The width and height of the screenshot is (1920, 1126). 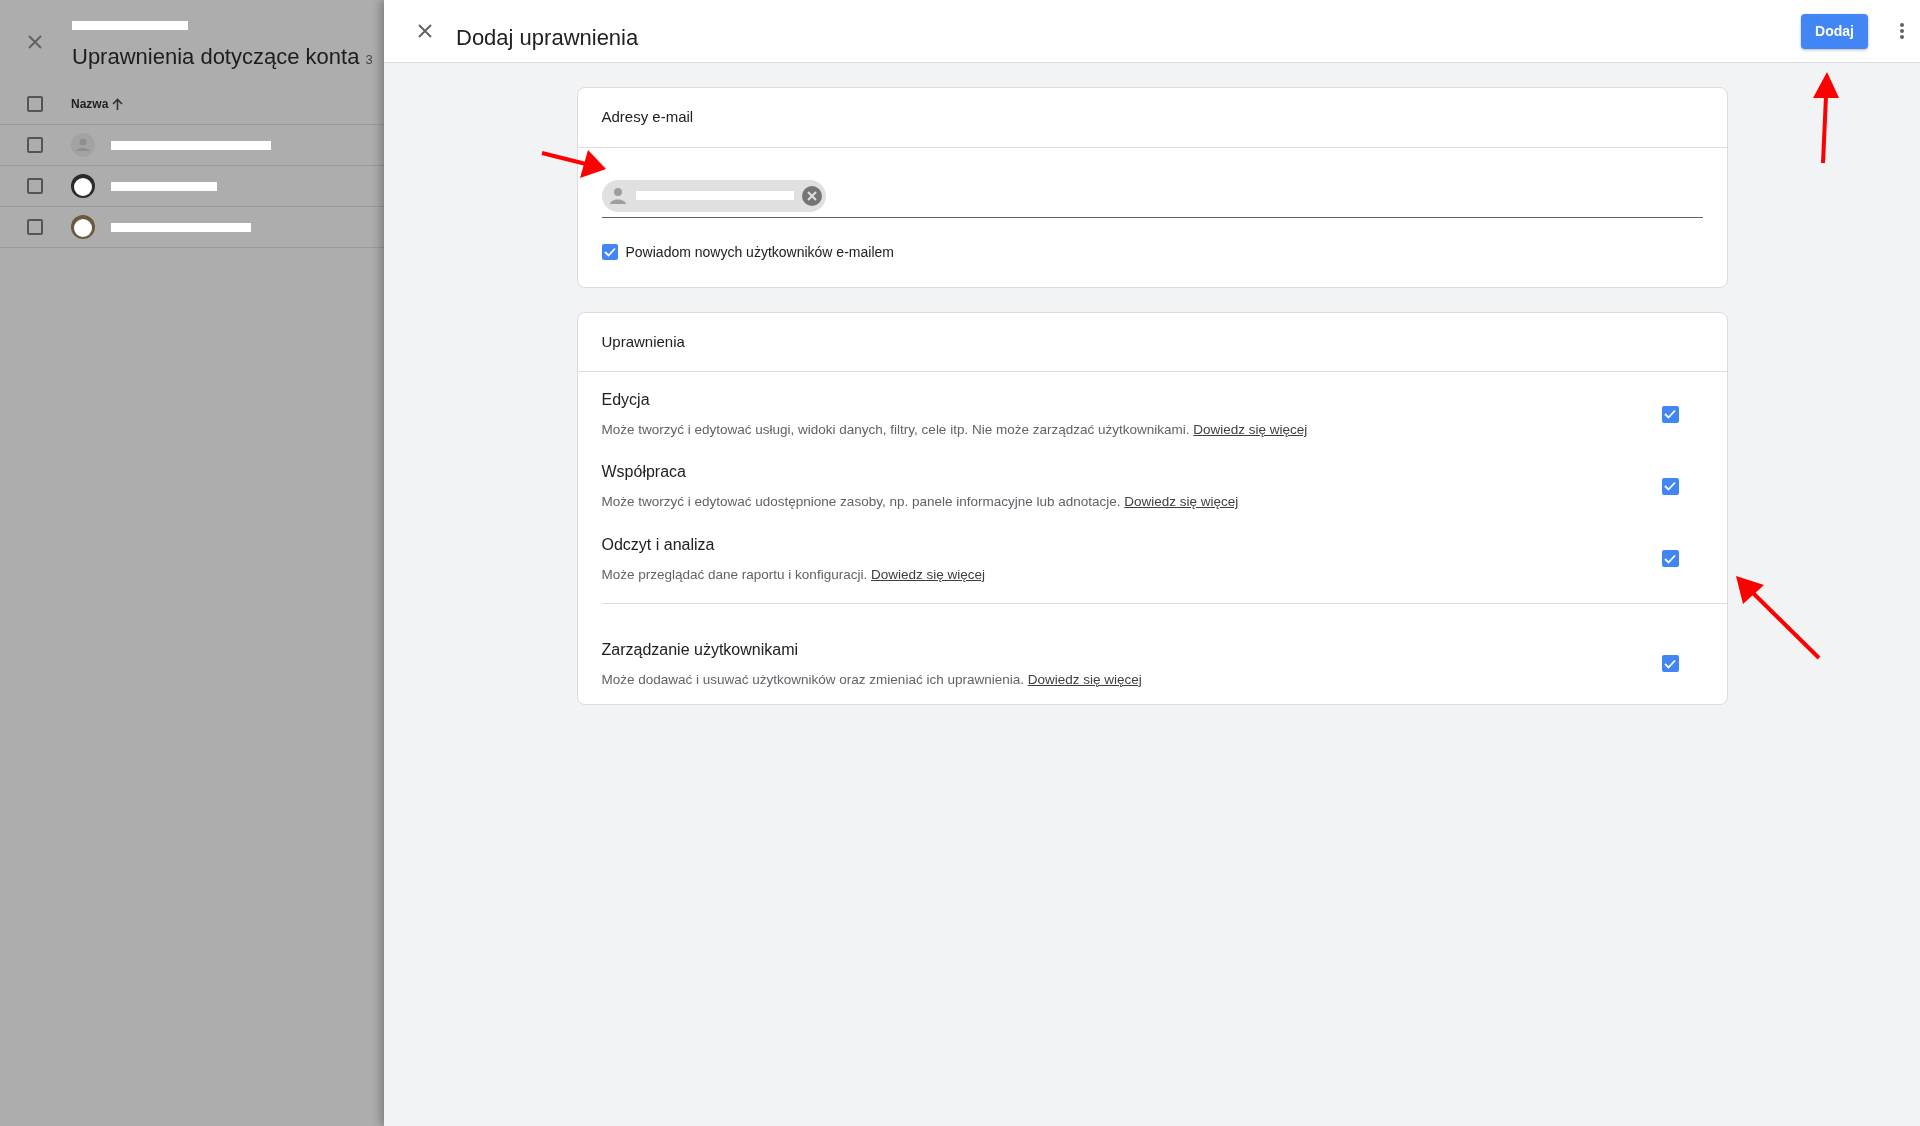 What do you see at coordinates (811, 195) in the screenshot?
I see `remove-icon` at bounding box center [811, 195].